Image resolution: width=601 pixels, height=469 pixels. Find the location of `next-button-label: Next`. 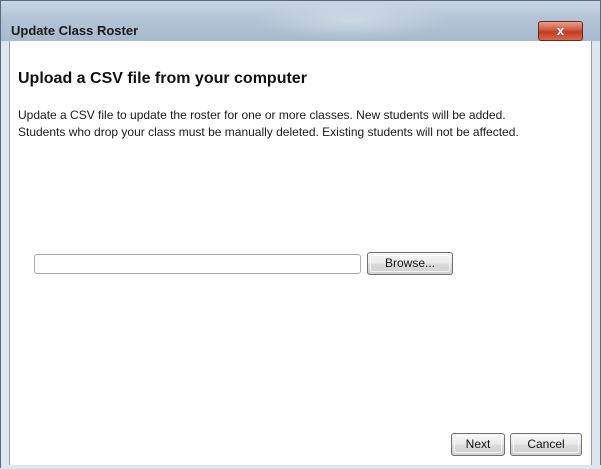

next-button-label: Next is located at coordinates (478, 444).